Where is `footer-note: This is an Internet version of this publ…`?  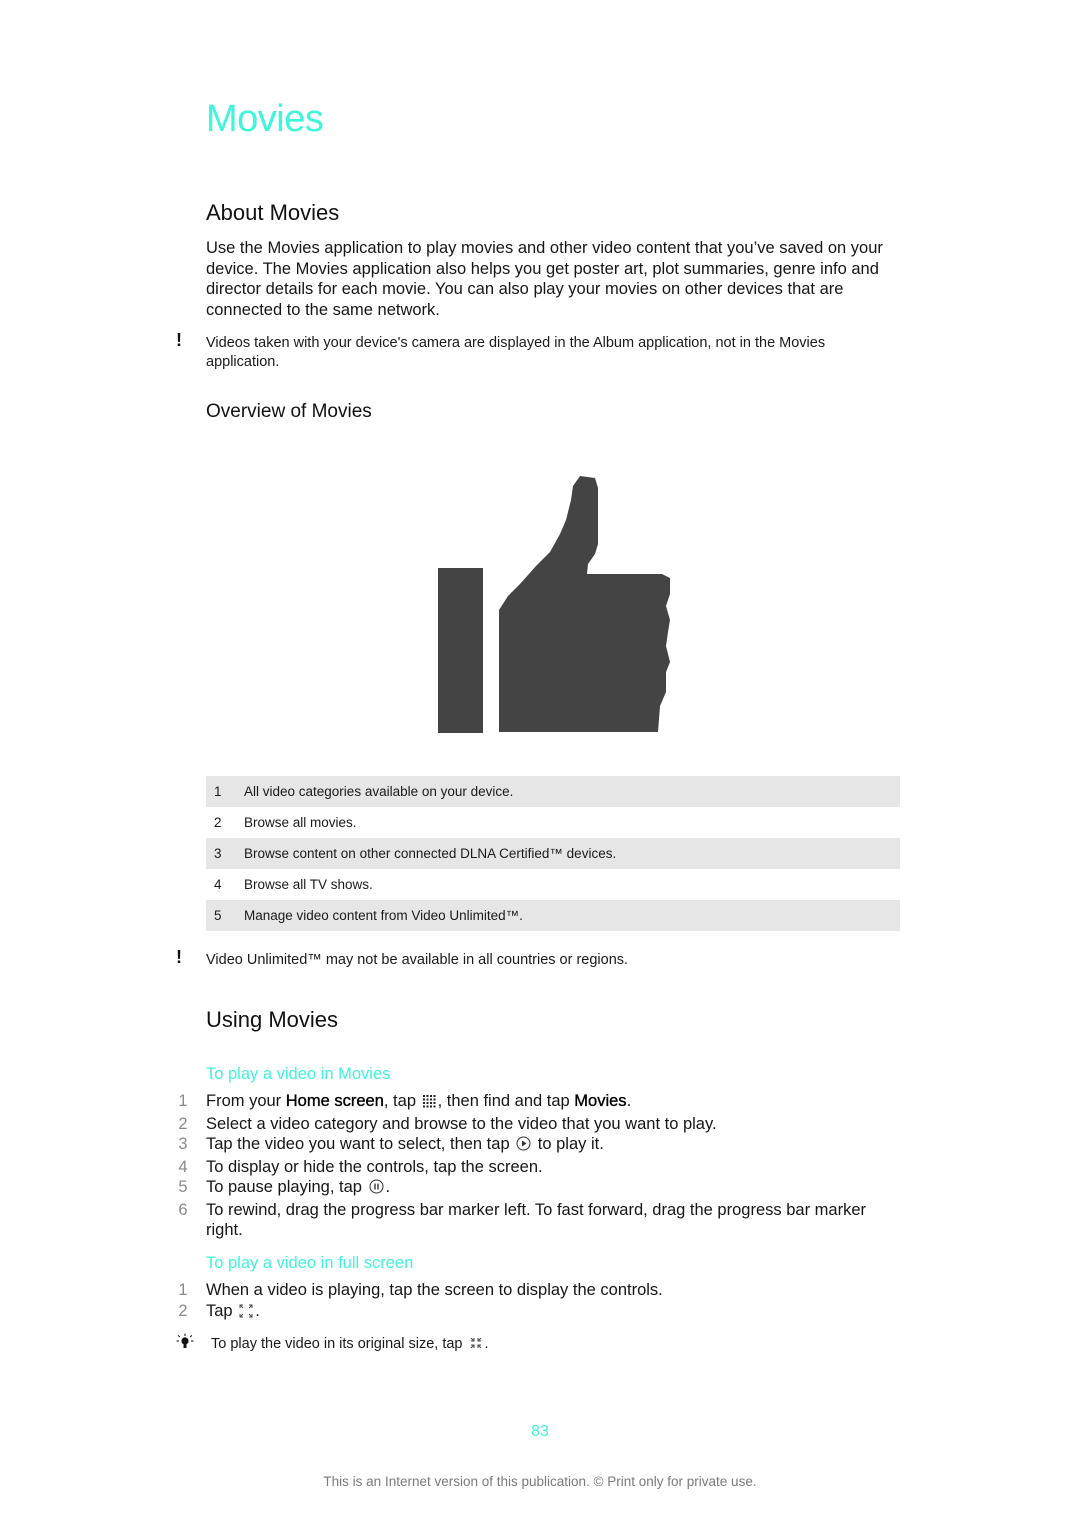 footer-note: This is an Internet version of this publ… is located at coordinates (540, 1481).